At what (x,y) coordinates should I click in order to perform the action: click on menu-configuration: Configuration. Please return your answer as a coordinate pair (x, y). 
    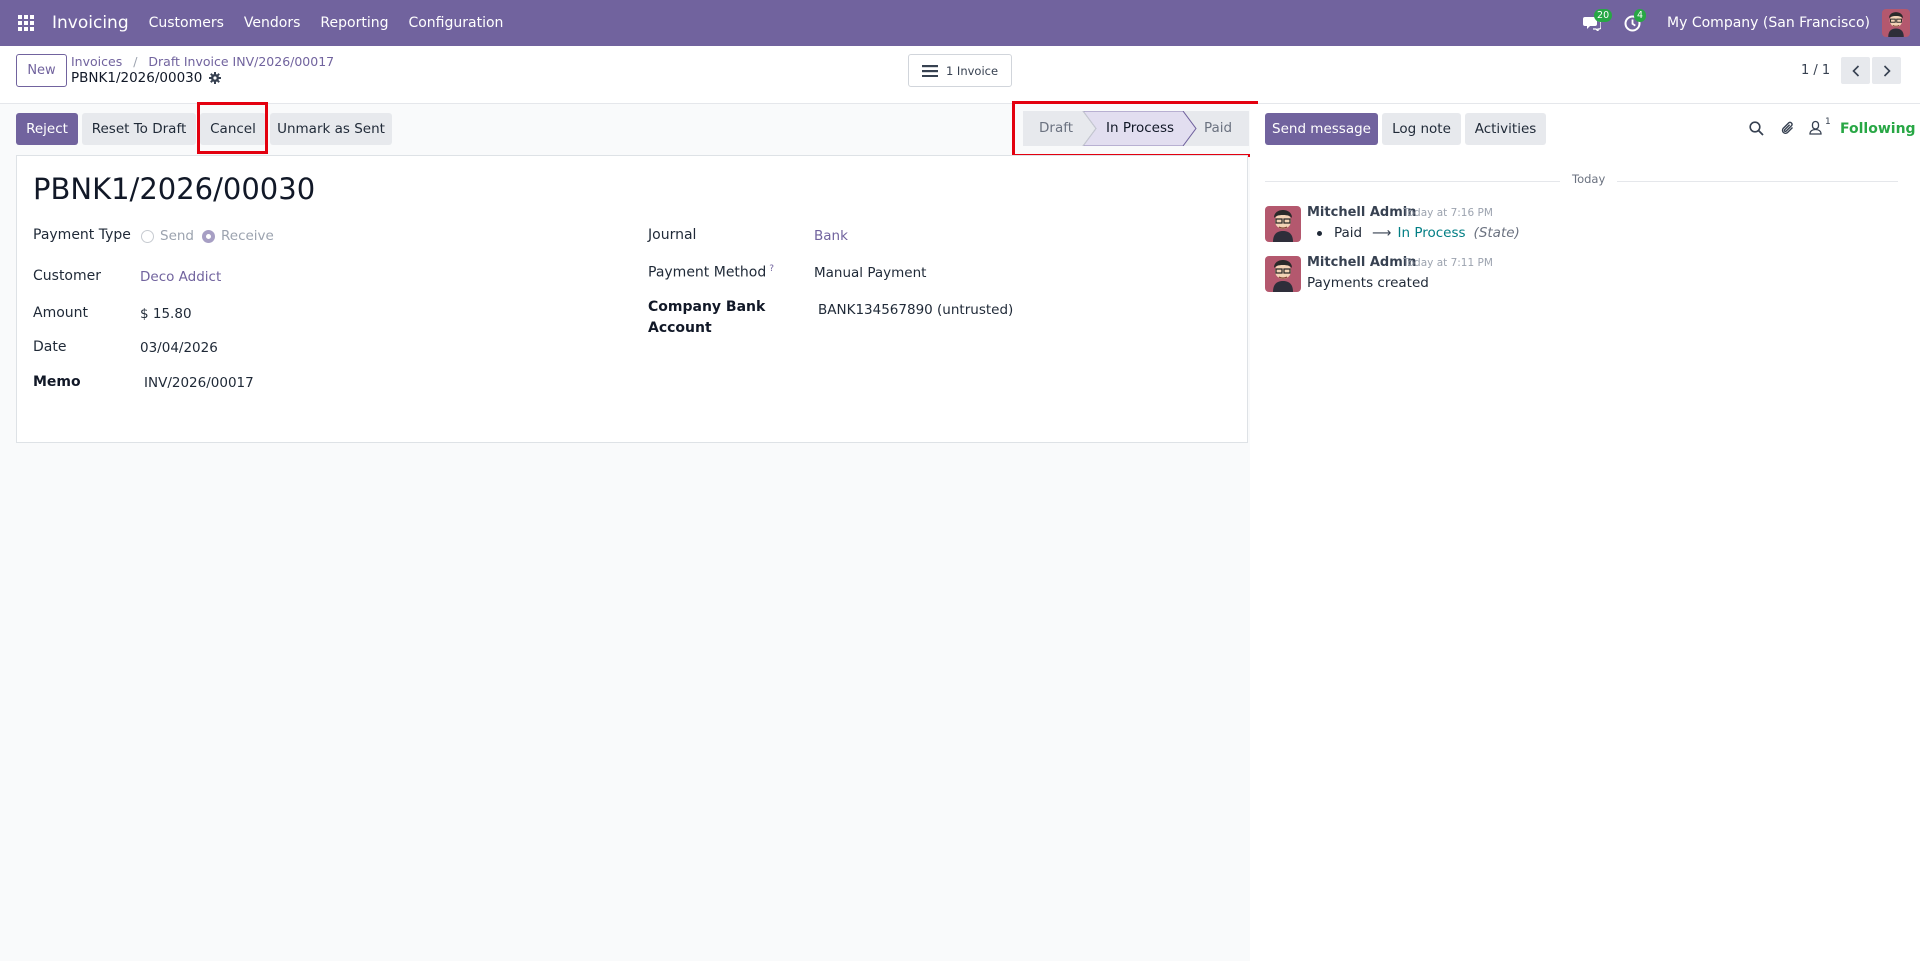
    Looking at the image, I should click on (455, 23).